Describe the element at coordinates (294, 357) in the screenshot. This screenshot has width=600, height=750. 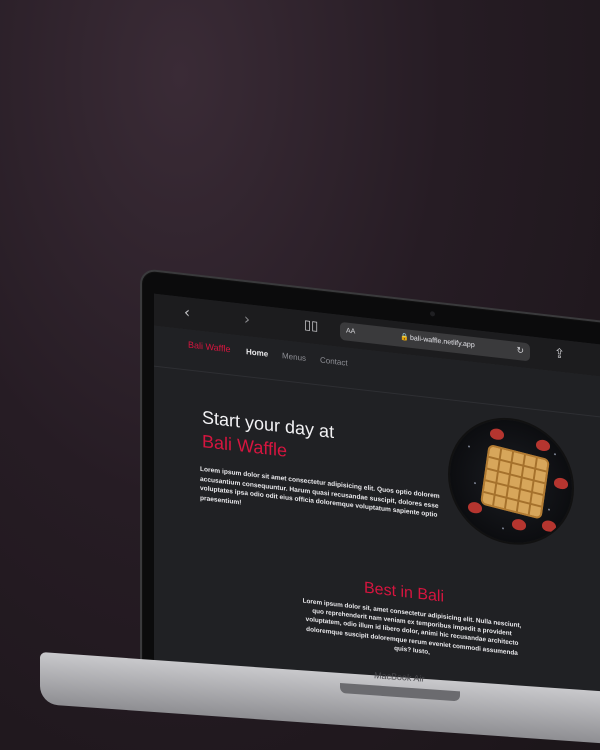
I see `nav-menus: Menus` at that location.